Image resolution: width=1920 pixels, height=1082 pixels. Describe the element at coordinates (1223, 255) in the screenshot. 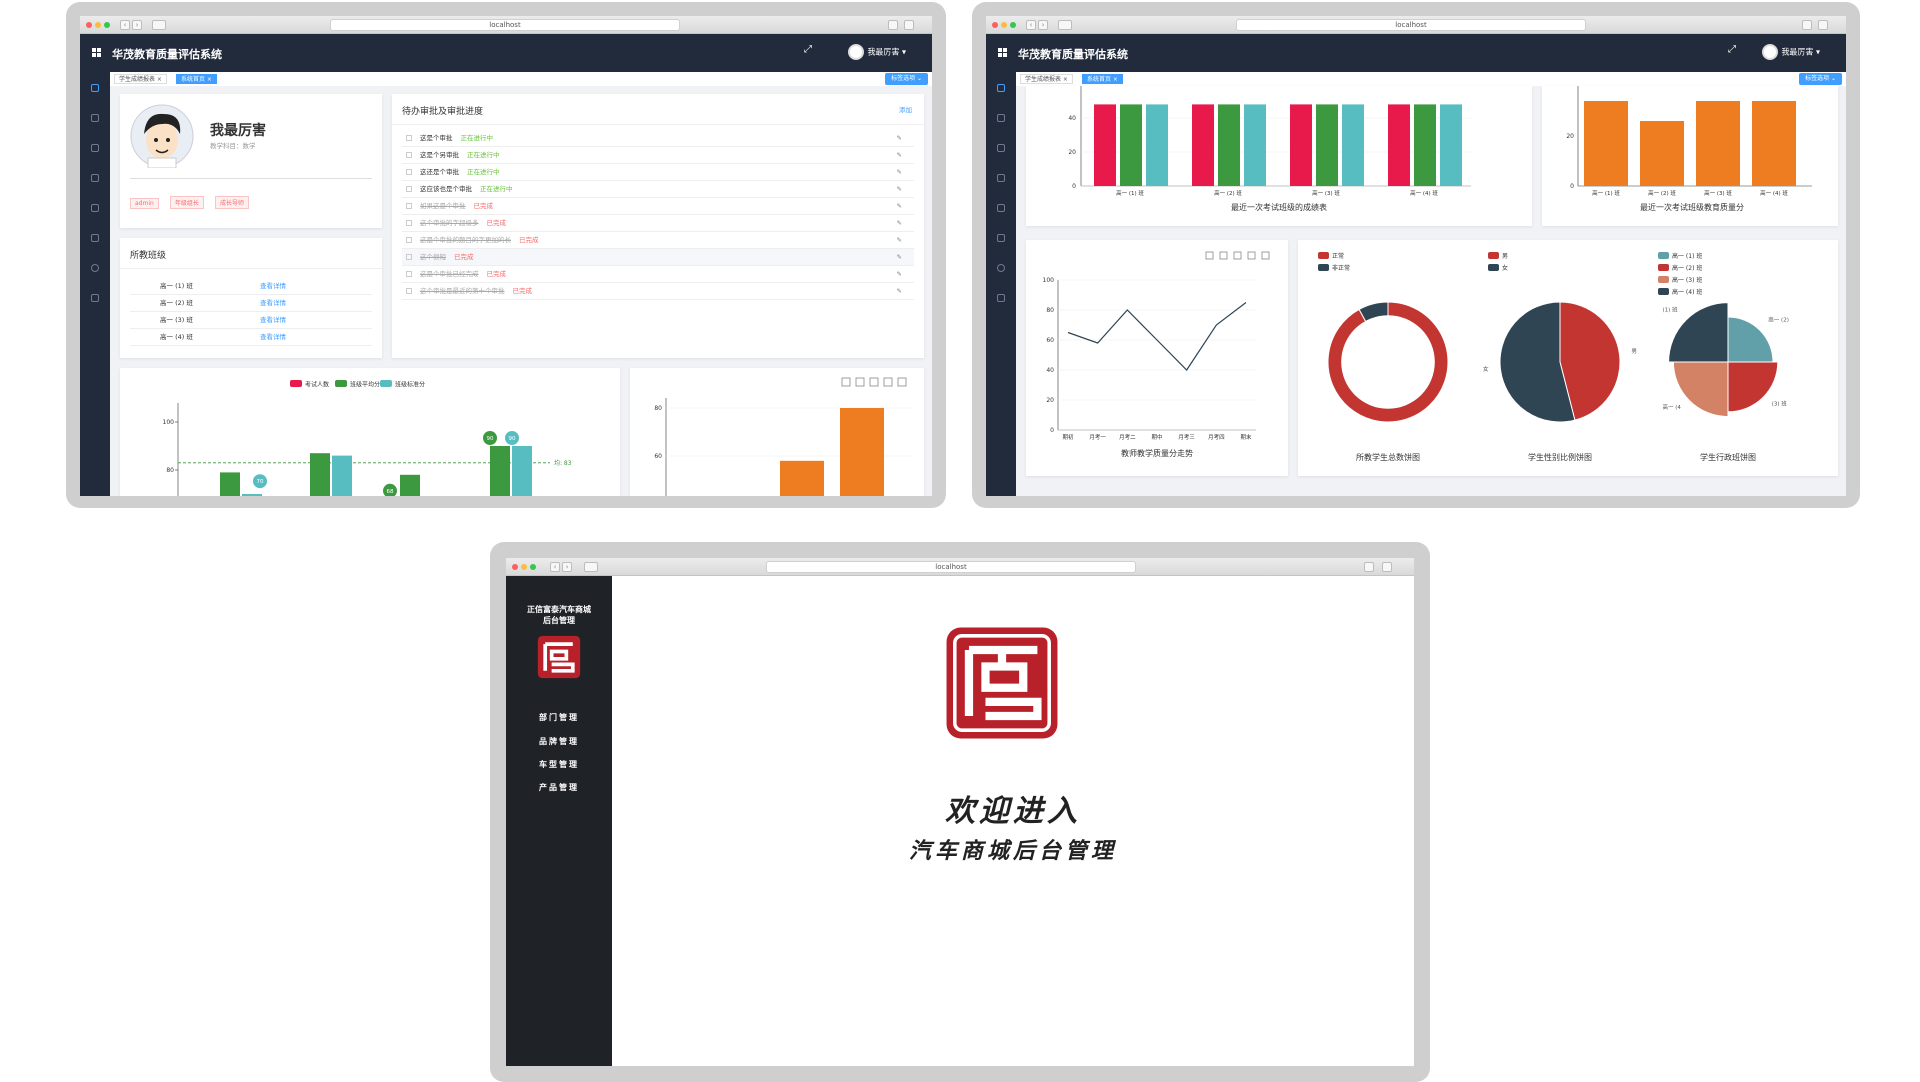

I see `line-icon` at that location.